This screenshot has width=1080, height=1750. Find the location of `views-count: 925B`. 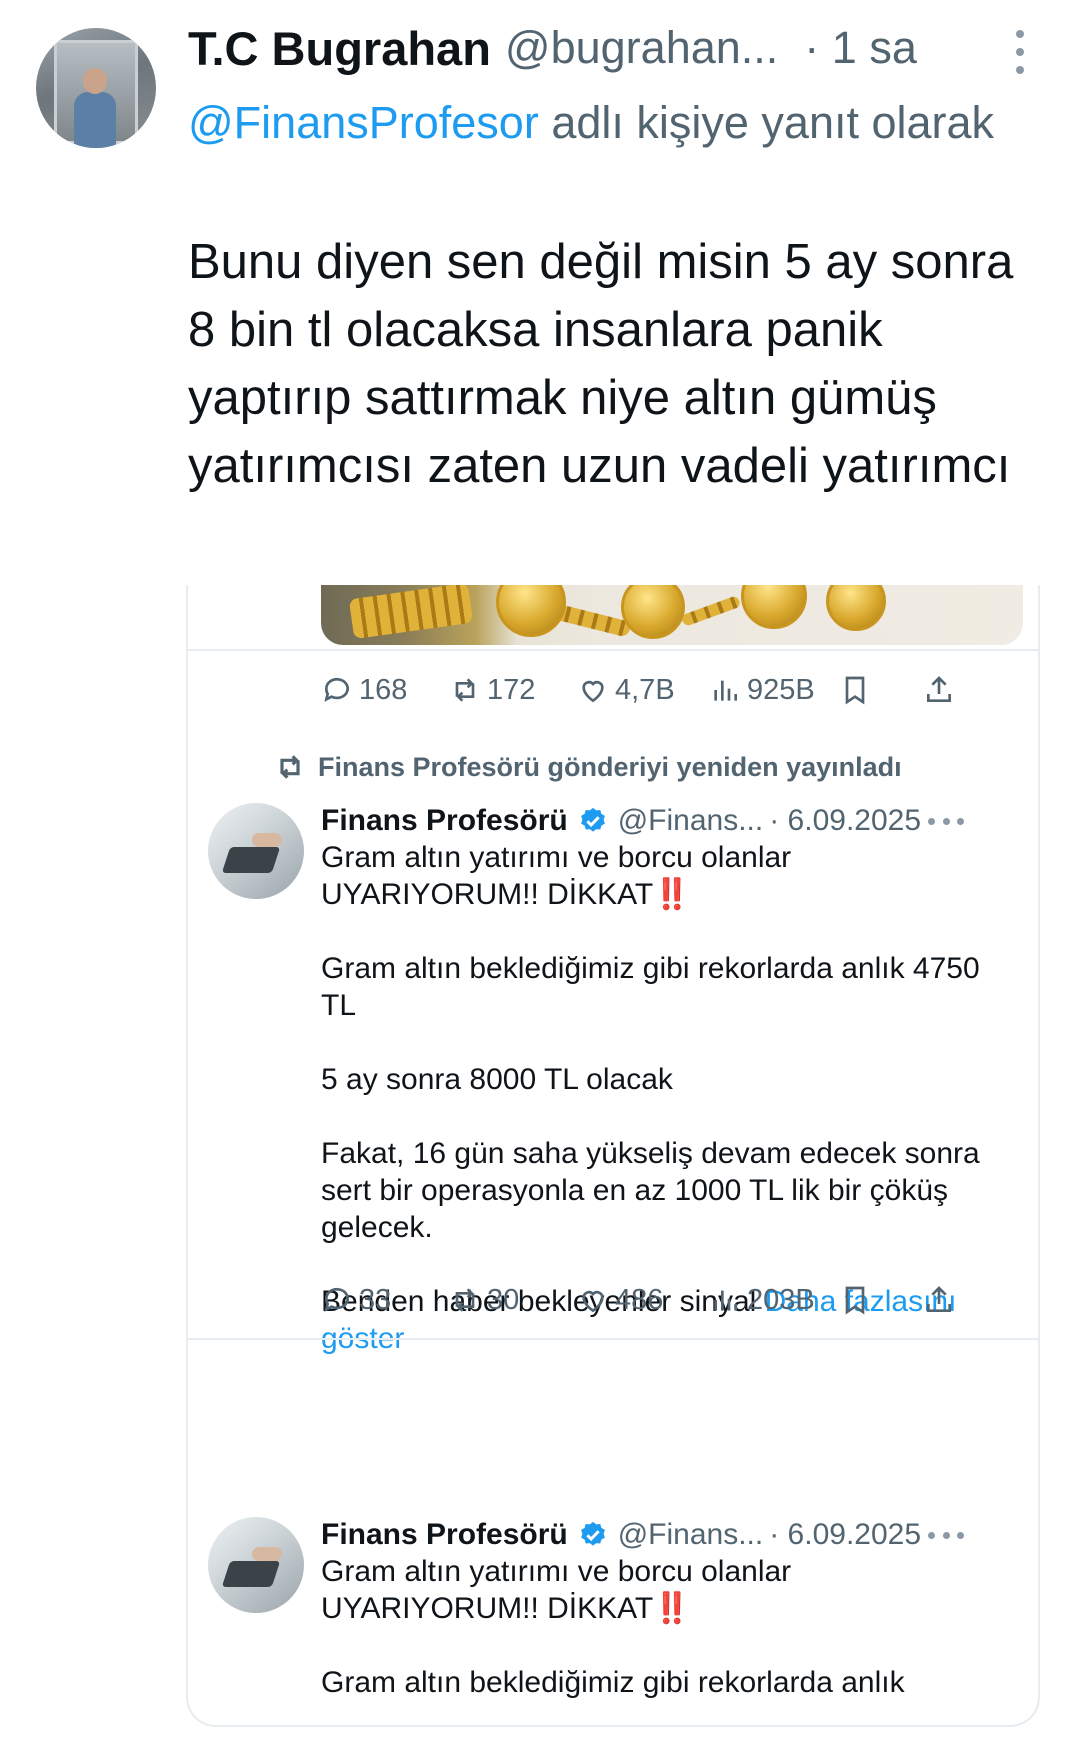

views-count: 925B is located at coordinates (781, 689).